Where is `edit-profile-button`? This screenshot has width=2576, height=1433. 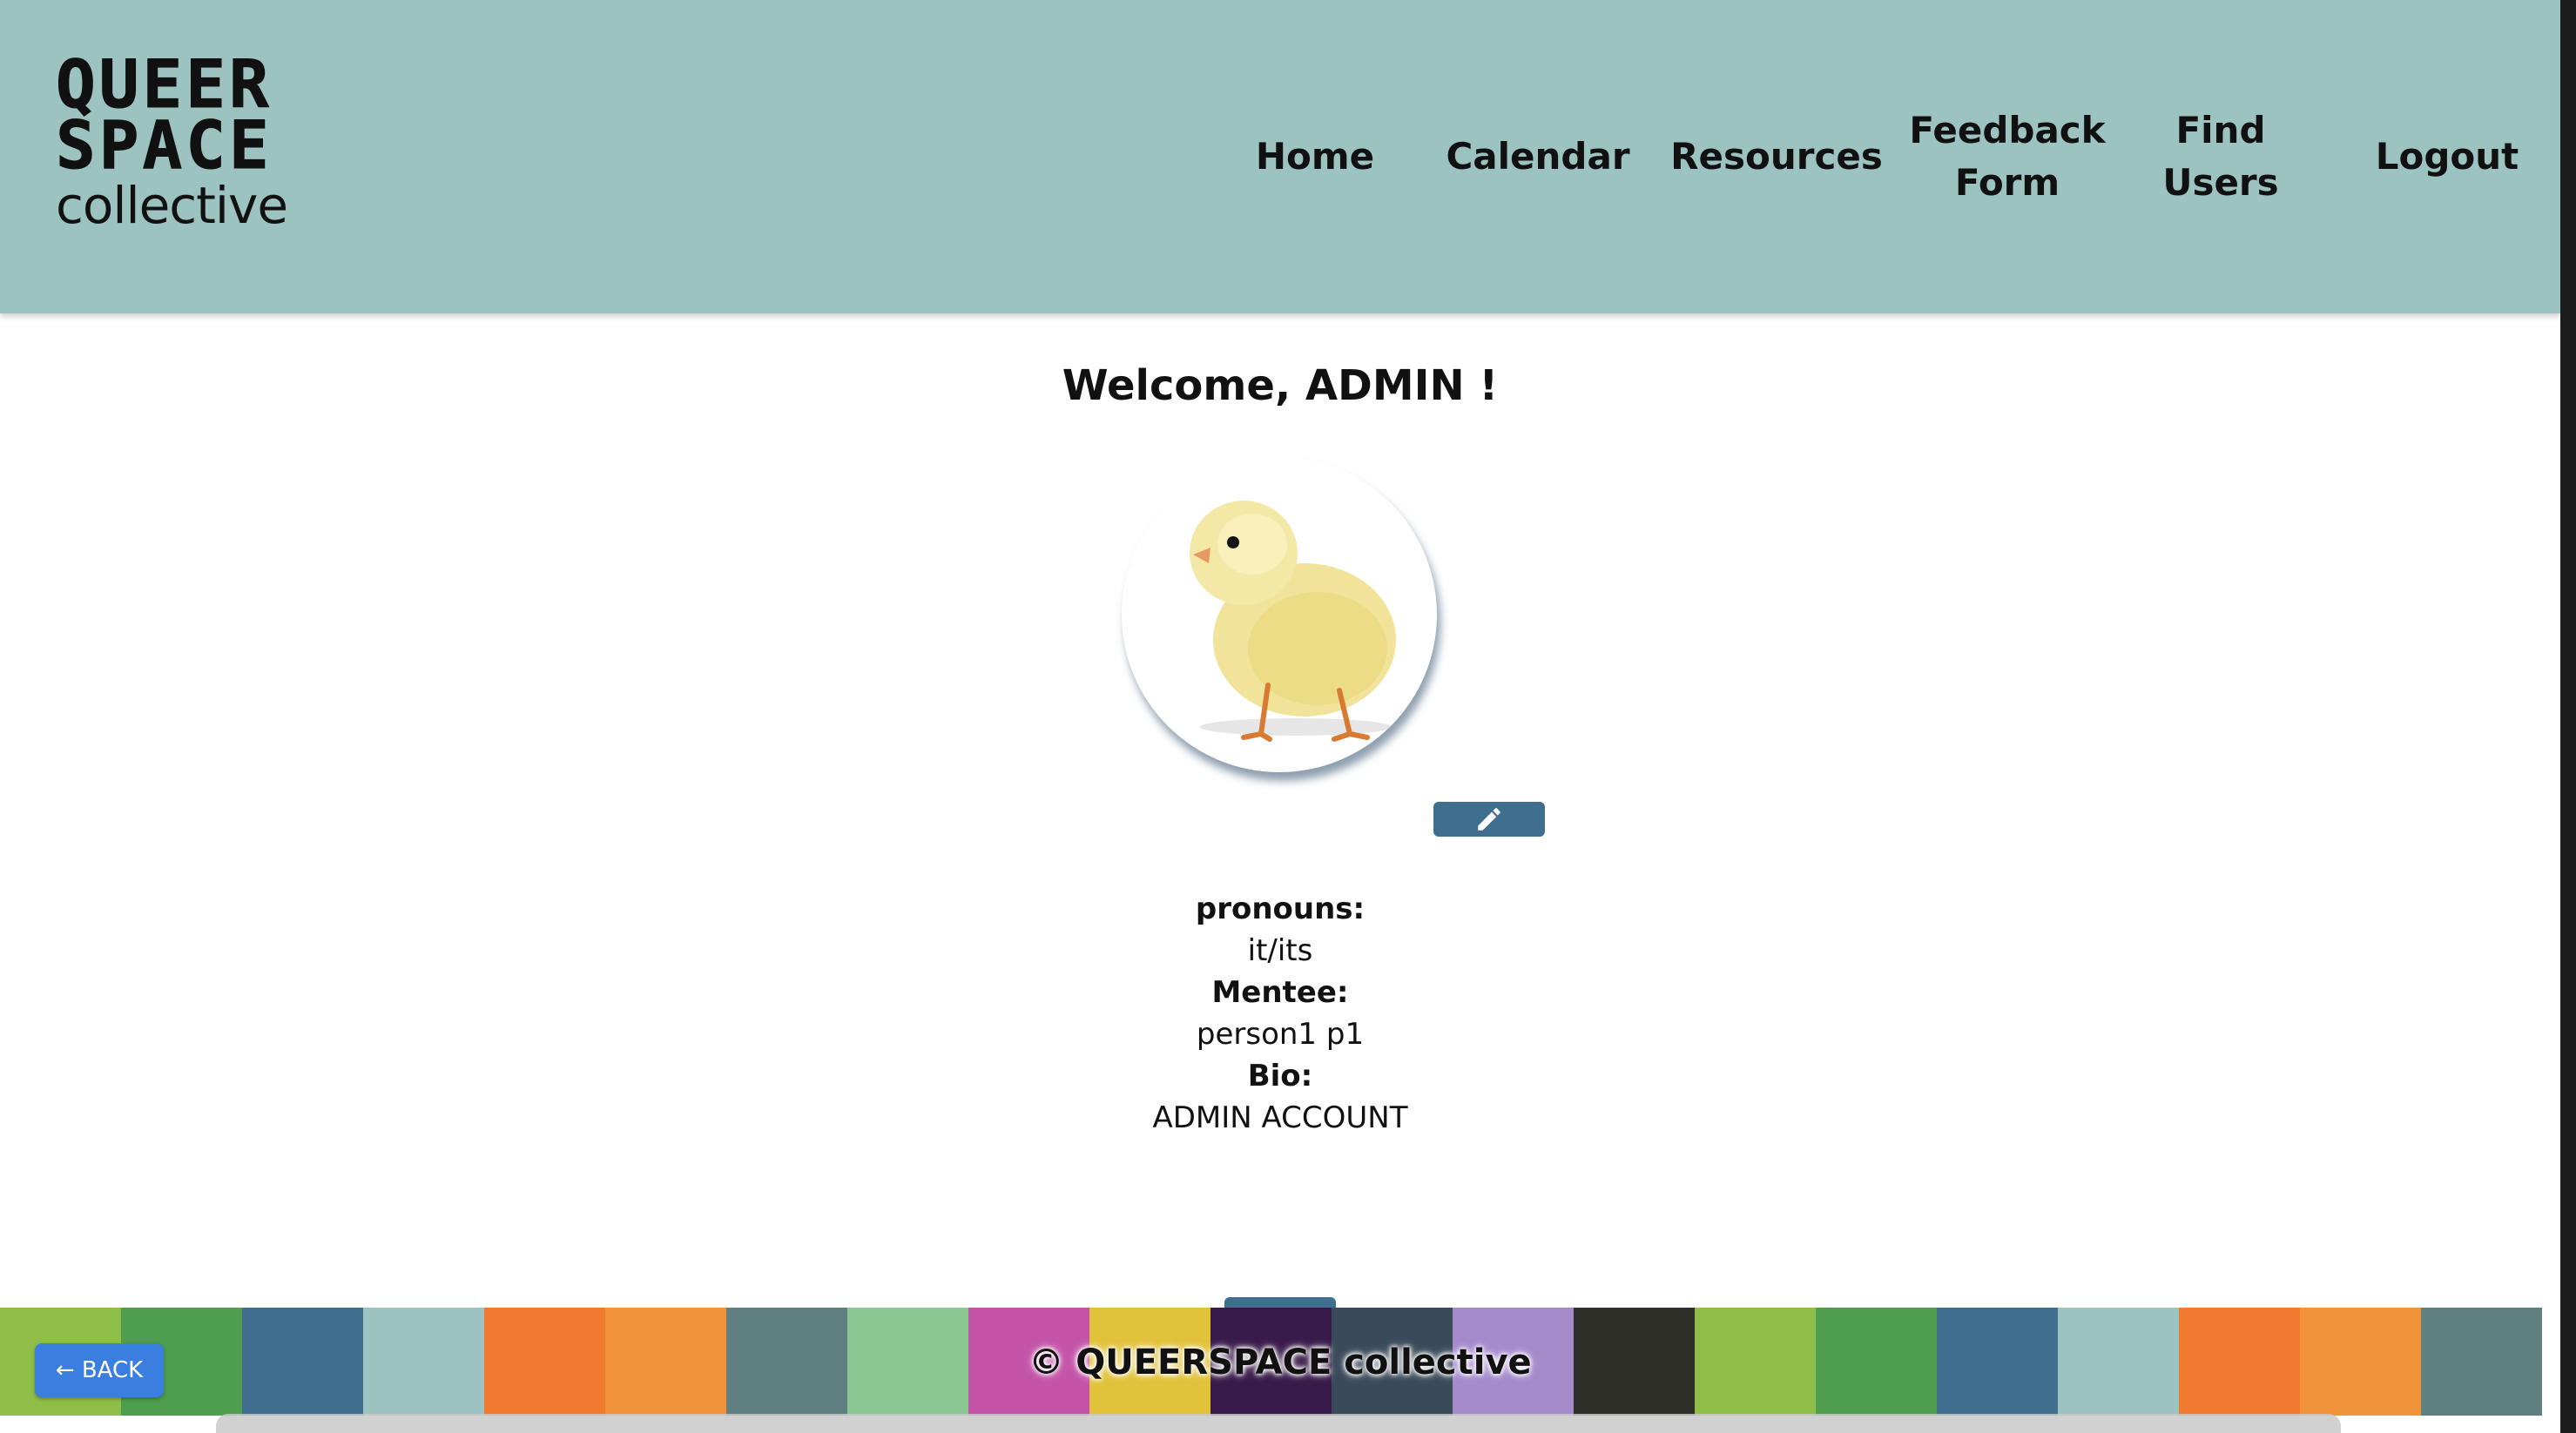
edit-profile-button is located at coordinates (1489, 820).